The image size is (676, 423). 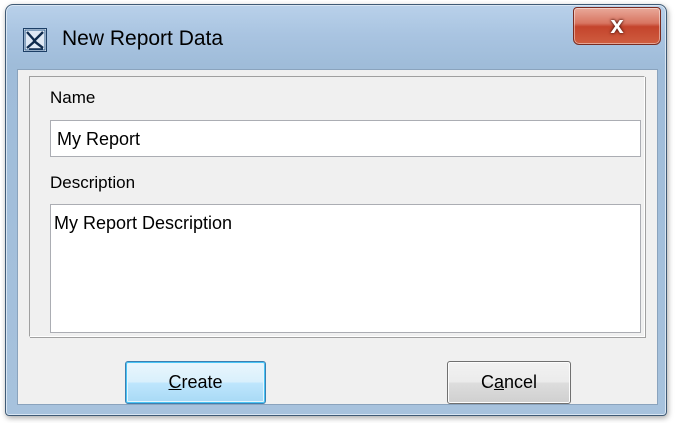 I want to click on cancel-button: Ca ncel, so click(x=509, y=382).